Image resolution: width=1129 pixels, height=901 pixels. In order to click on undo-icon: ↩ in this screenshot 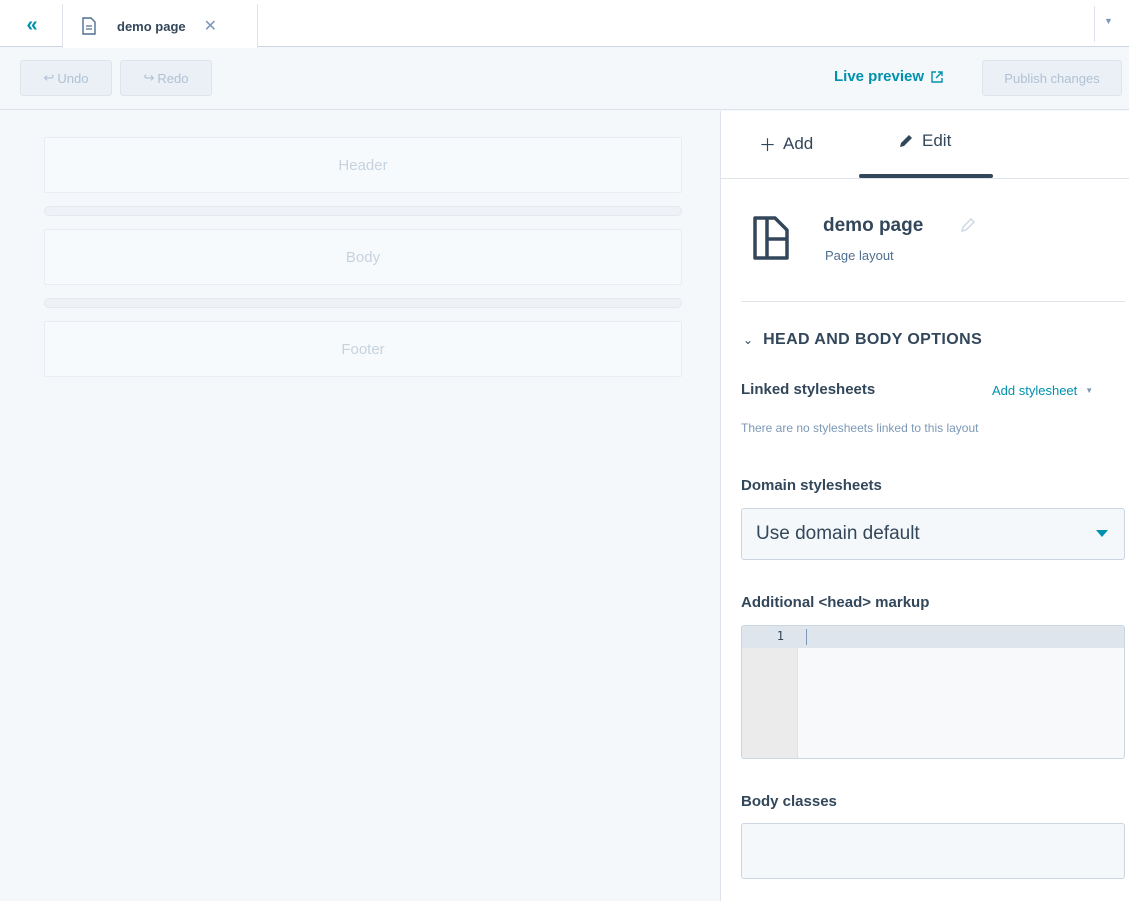, I will do `click(49, 77)`.